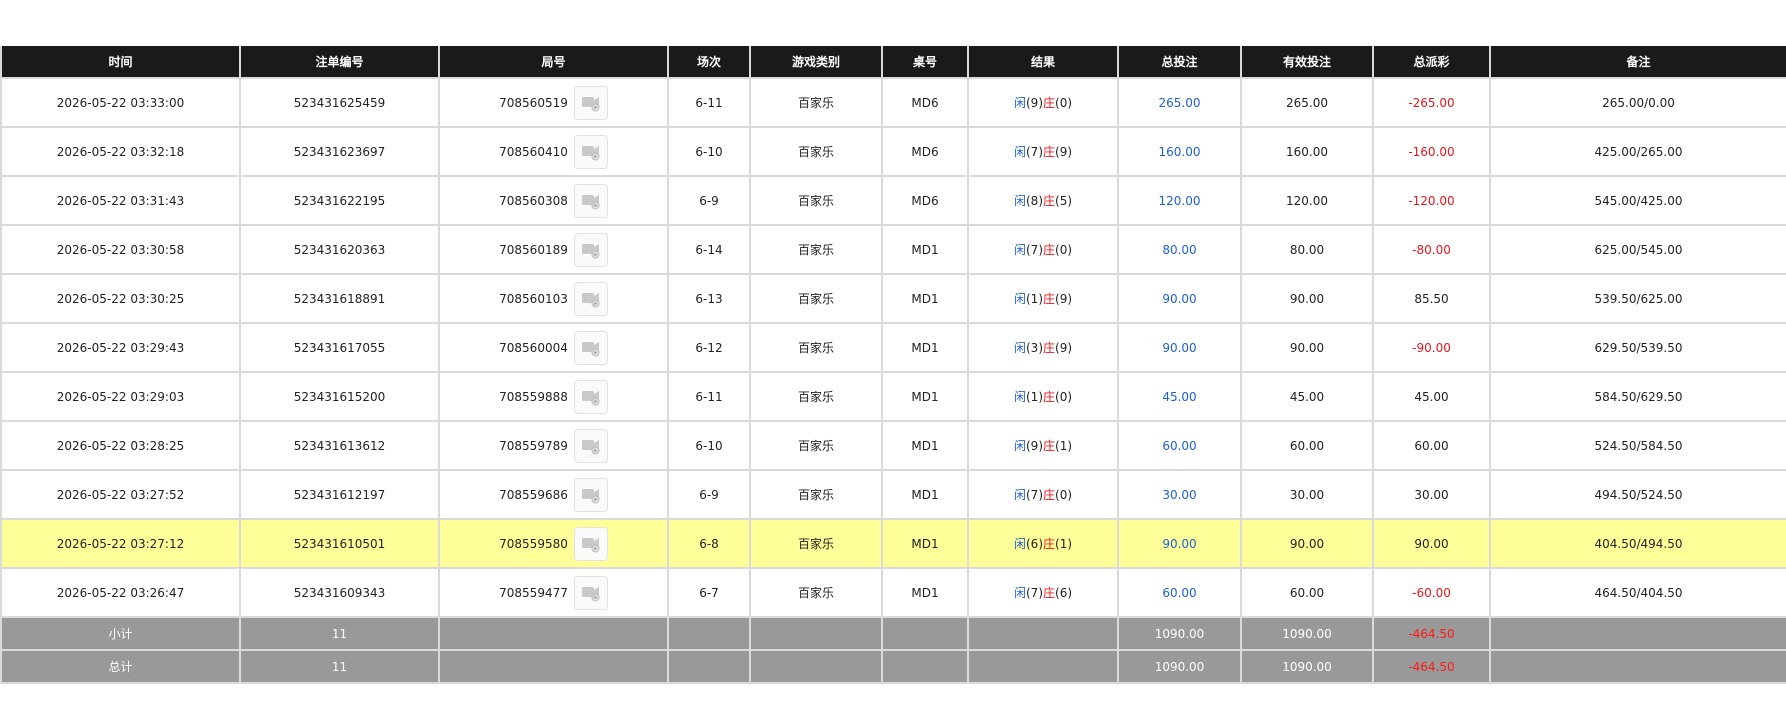 The height and width of the screenshot is (716, 1786). What do you see at coordinates (1431, 249) in the screenshot?
I see `cell-payout: -80.00` at bounding box center [1431, 249].